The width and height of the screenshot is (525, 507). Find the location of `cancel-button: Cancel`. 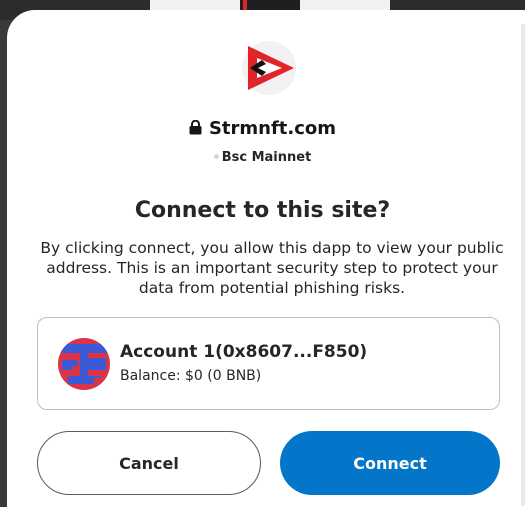

cancel-button: Cancel is located at coordinates (149, 463).